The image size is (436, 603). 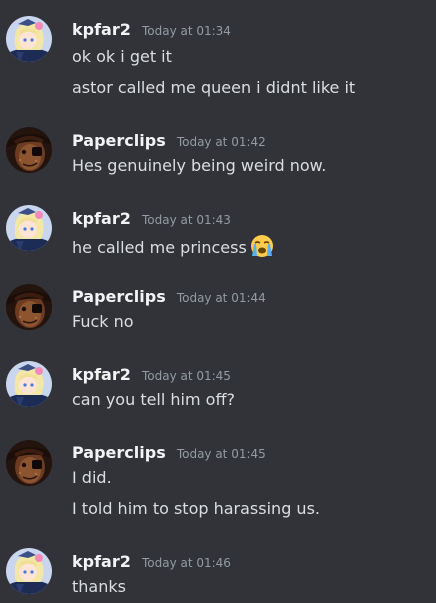 What do you see at coordinates (169, 296) in the screenshot?
I see `message-header: Paperclips Today at 01:44` at bounding box center [169, 296].